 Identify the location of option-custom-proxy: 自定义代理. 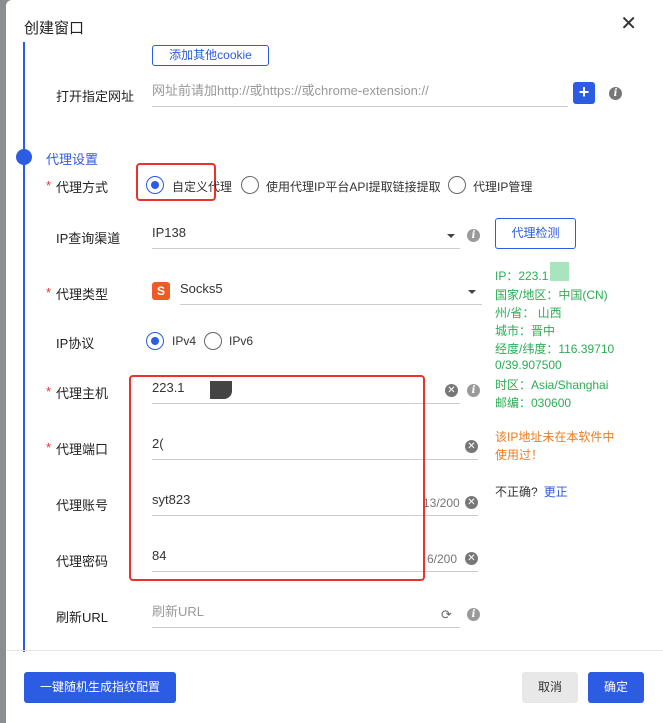
(202, 186).